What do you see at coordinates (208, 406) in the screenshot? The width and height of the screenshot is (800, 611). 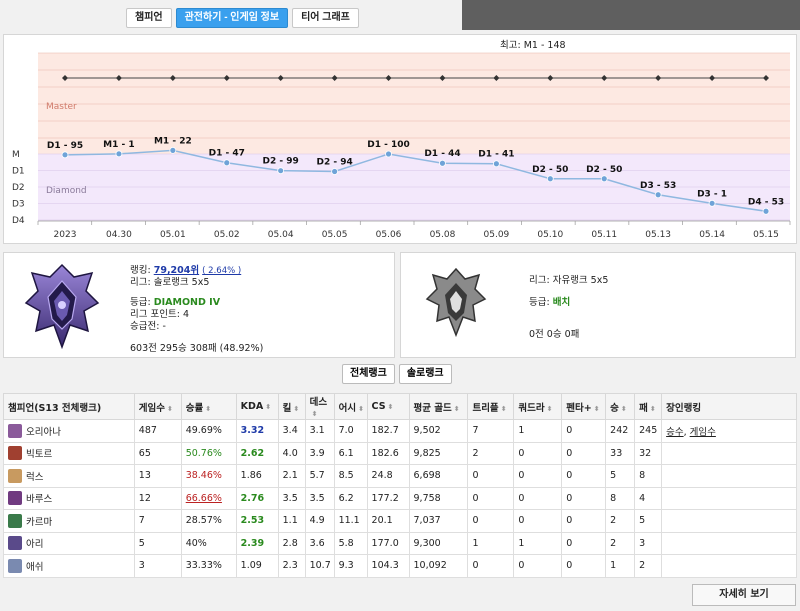 I see `column-header: 승률 ⬍` at bounding box center [208, 406].